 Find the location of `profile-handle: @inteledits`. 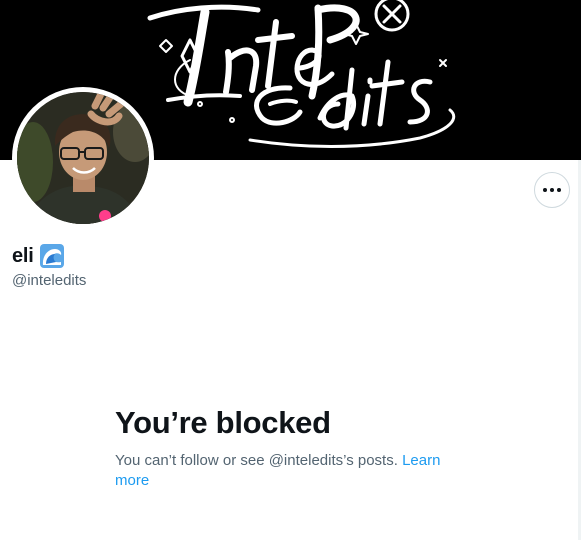

profile-handle: @inteledits is located at coordinates (49, 280).